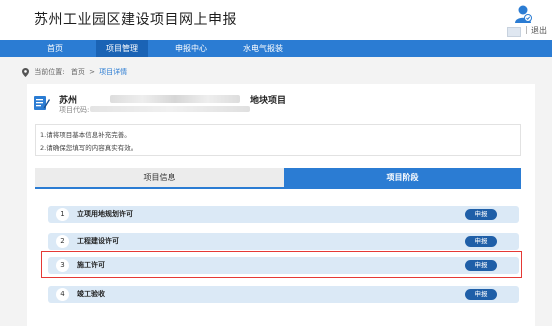 The height and width of the screenshot is (326, 552). What do you see at coordinates (170, 109) in the screenshot?
I see `redacted-project-code` at bounding box center [170, 109].